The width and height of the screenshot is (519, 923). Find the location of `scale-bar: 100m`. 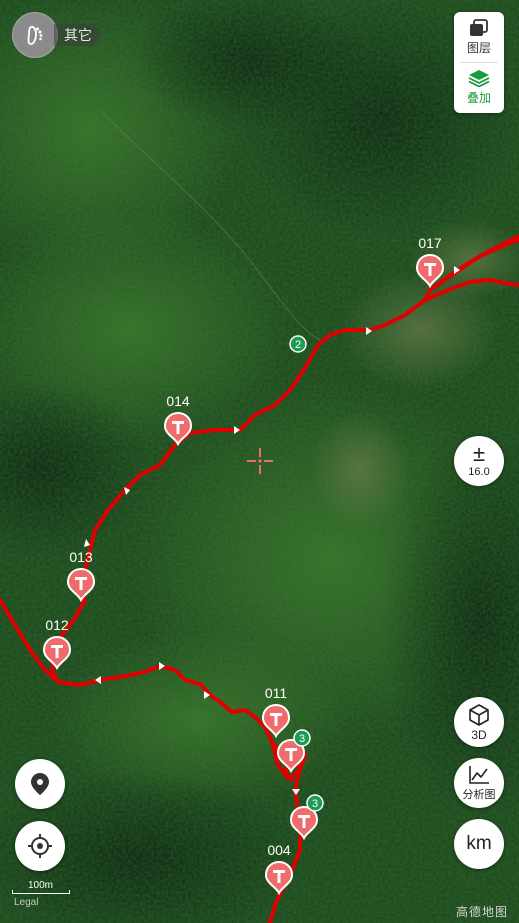

scale-bar: 100m is located at coordinates (41, 887).